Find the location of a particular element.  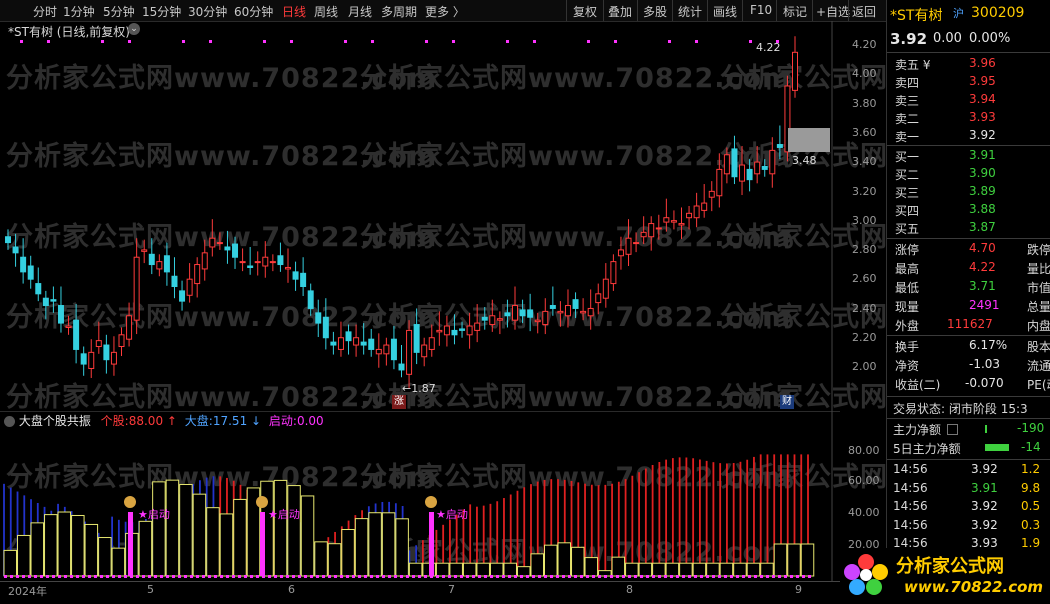

ask-row: 卖一 3.92 is located at coordinates (968, 136).